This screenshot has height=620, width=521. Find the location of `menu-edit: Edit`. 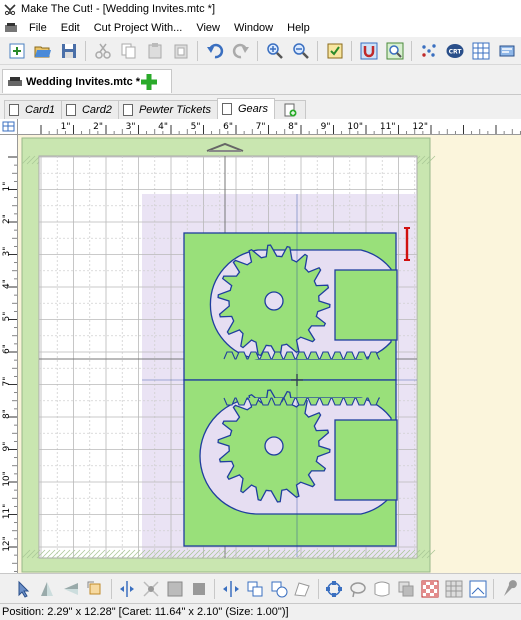

menu-edit: Edit is located at coordinates (70, 28).